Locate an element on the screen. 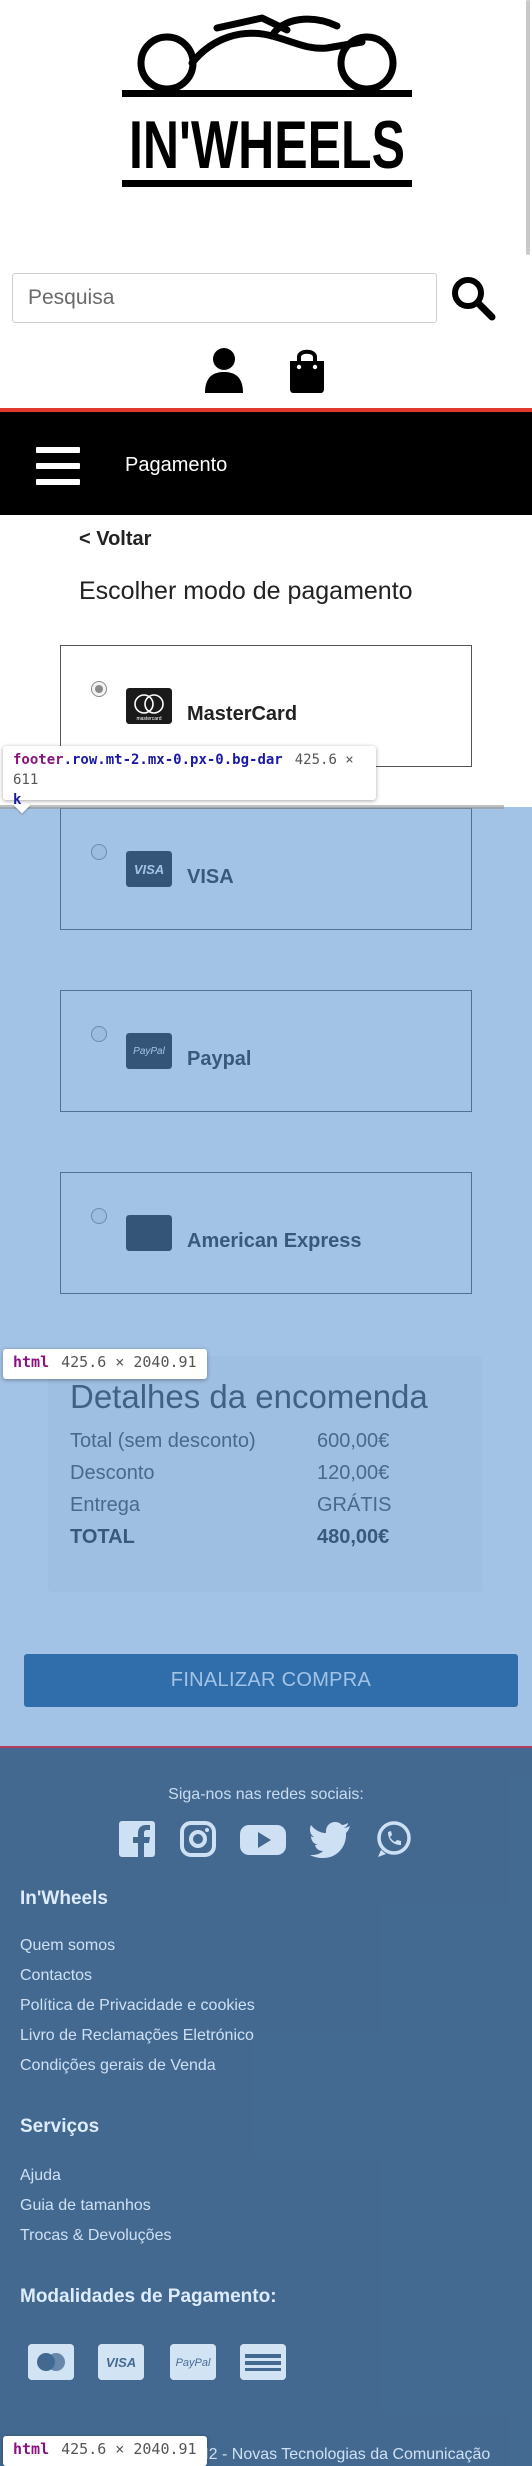  summary-value: 600,00€ is located at coordinates (353, 1441).